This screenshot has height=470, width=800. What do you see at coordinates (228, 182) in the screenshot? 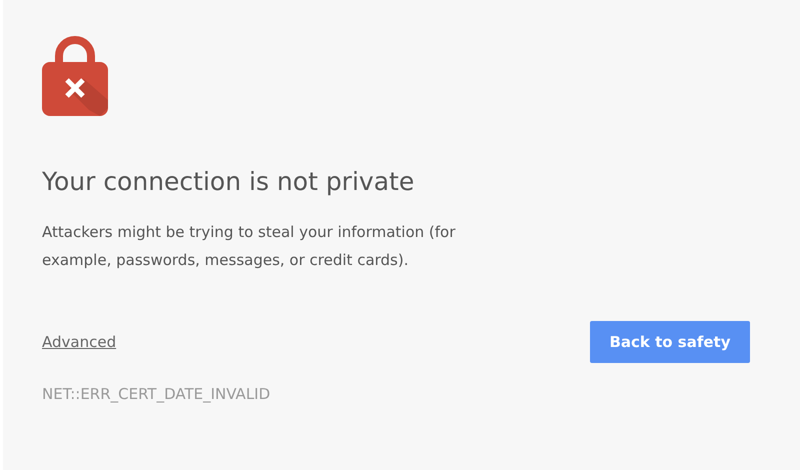
I see `page-heading: Your connection is not private` at bounding box center [228, 182].